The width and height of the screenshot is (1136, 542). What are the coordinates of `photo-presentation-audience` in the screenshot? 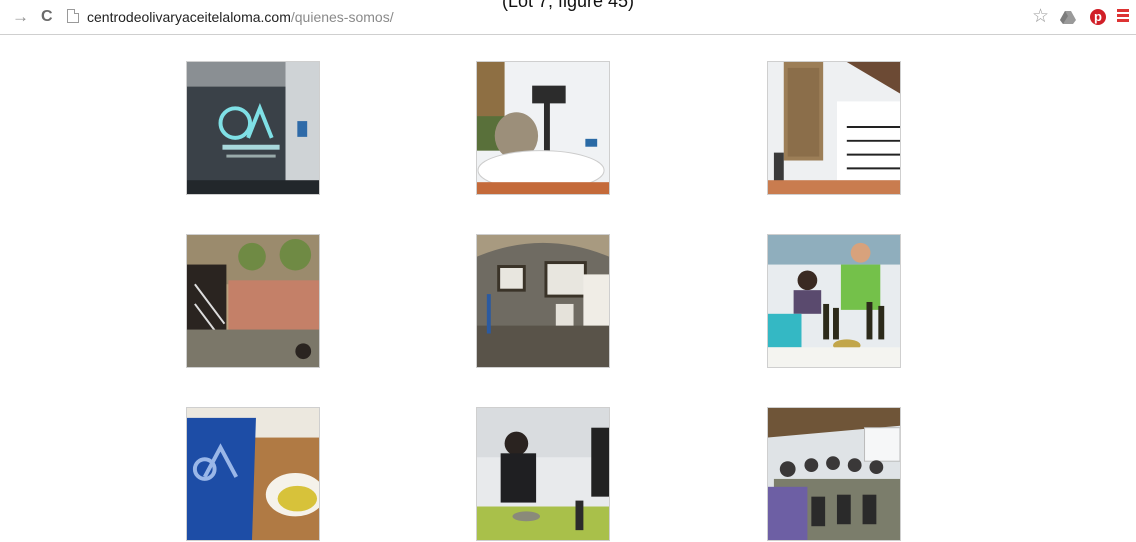 It's located at (834, 474).